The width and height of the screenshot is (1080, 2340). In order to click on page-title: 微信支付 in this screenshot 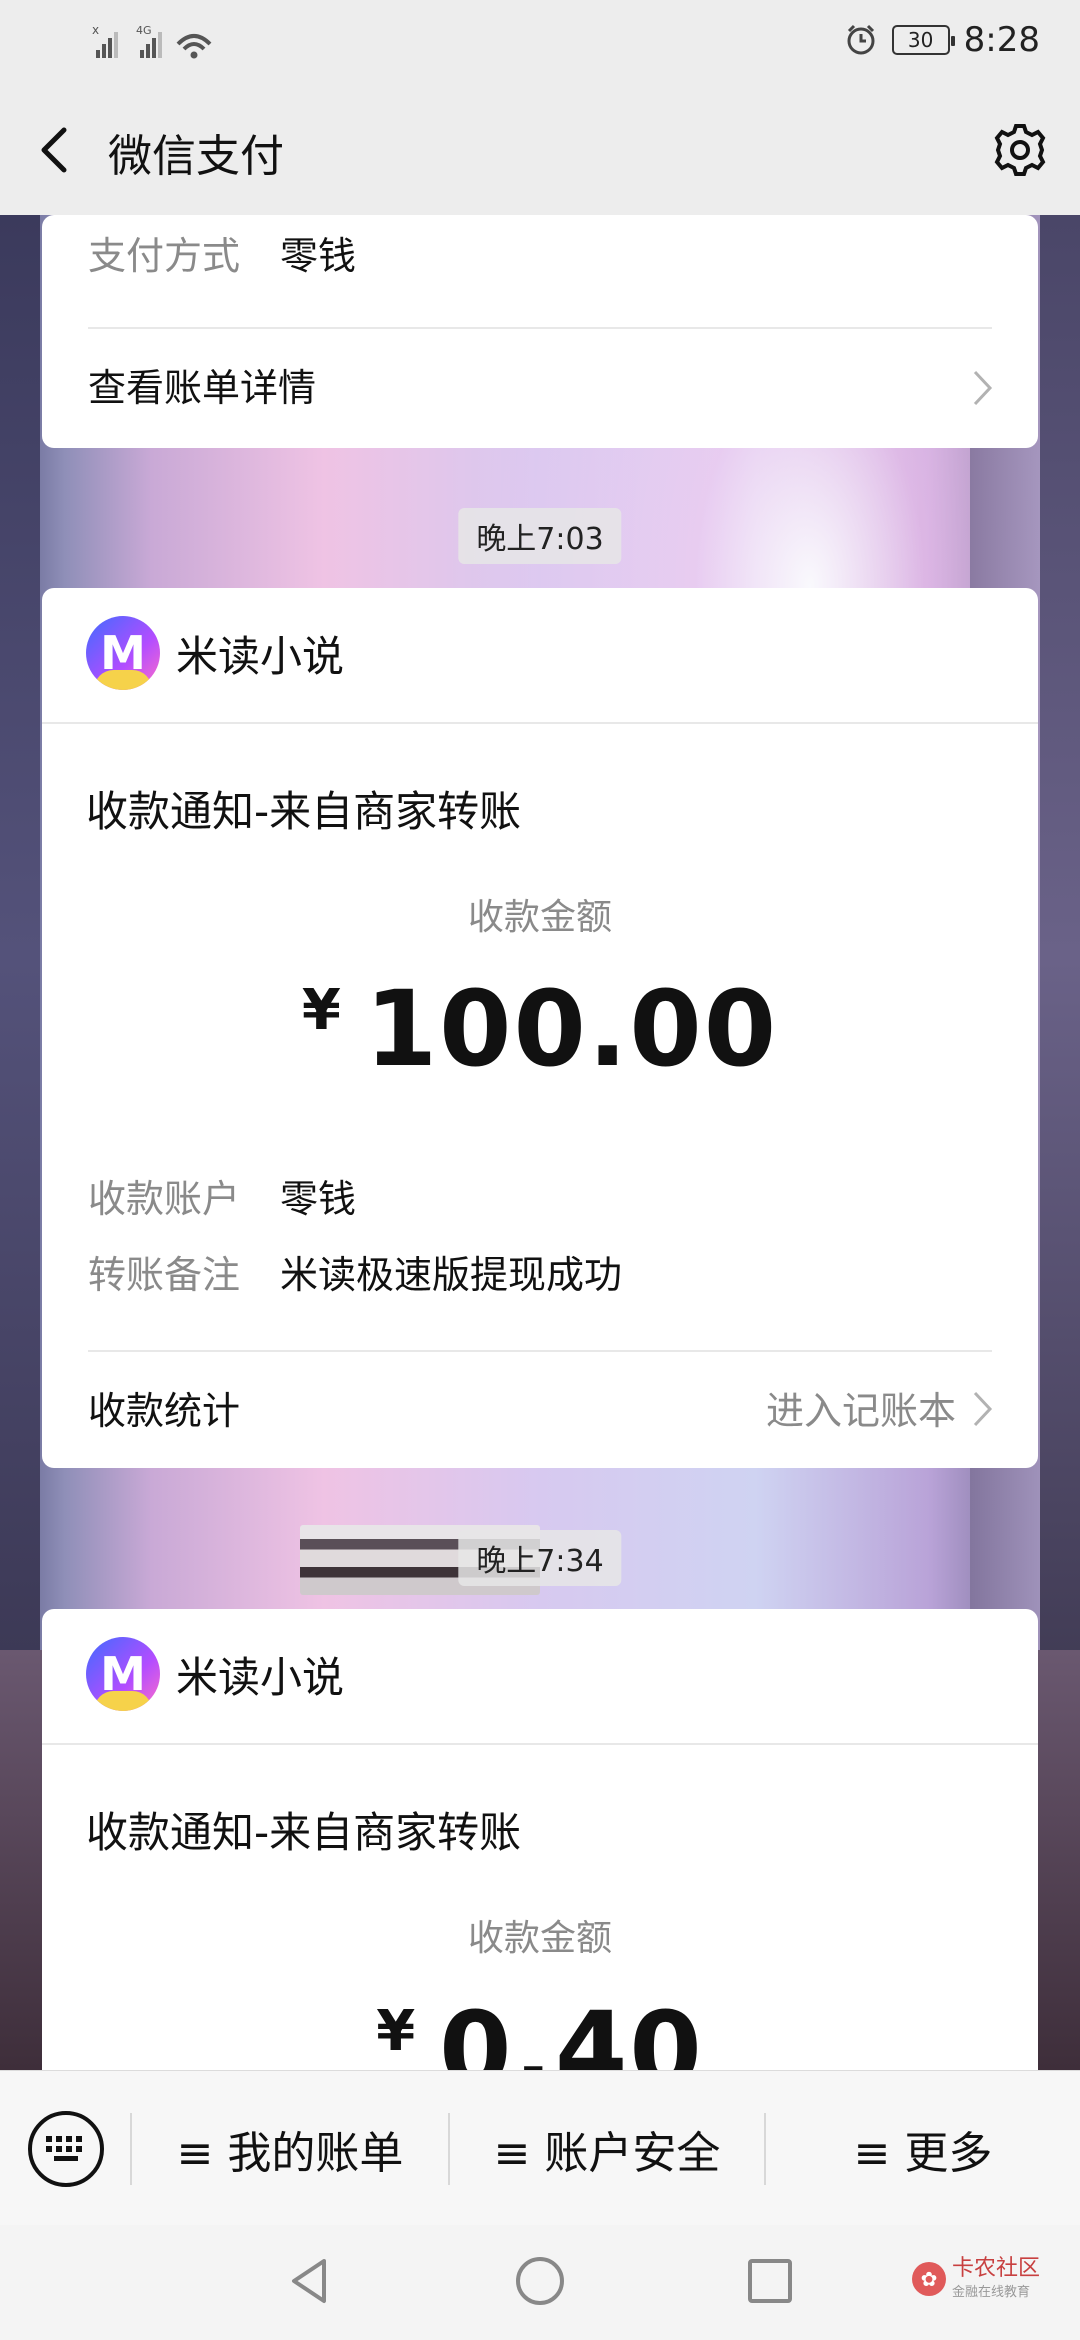, I will do `click(196, 156)`.